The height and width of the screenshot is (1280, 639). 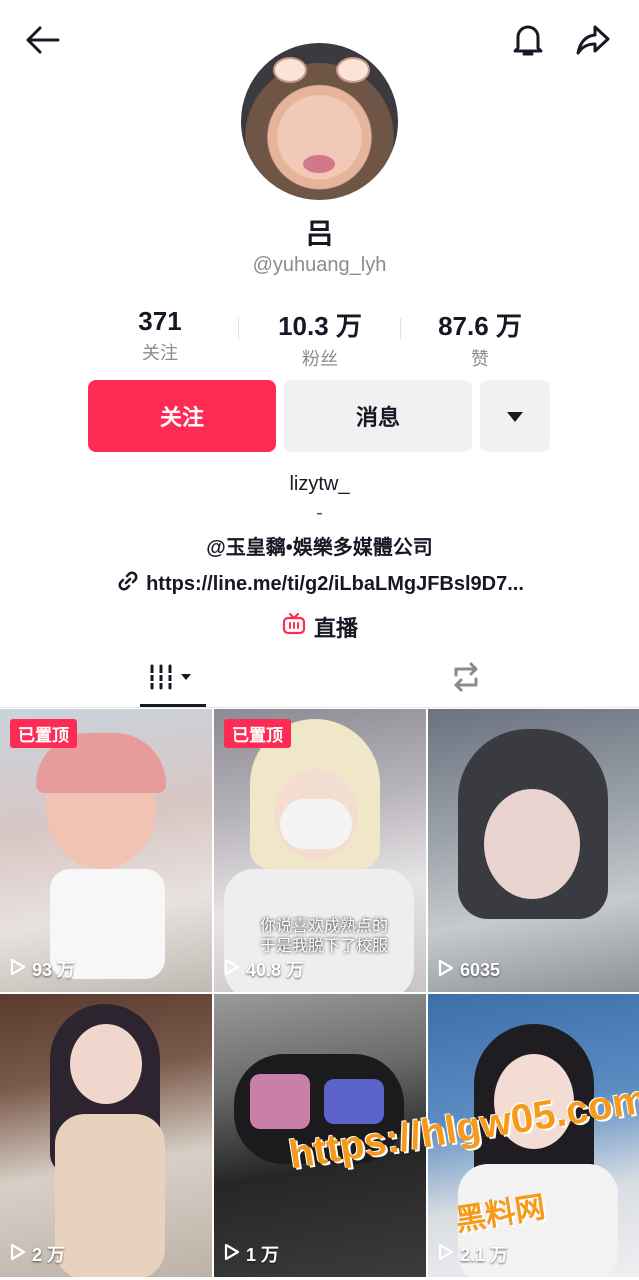 What do you see at coordinates (160, 353) in the screenshot?
I see `stat-label: 关注` at bounding box center [160, 353].